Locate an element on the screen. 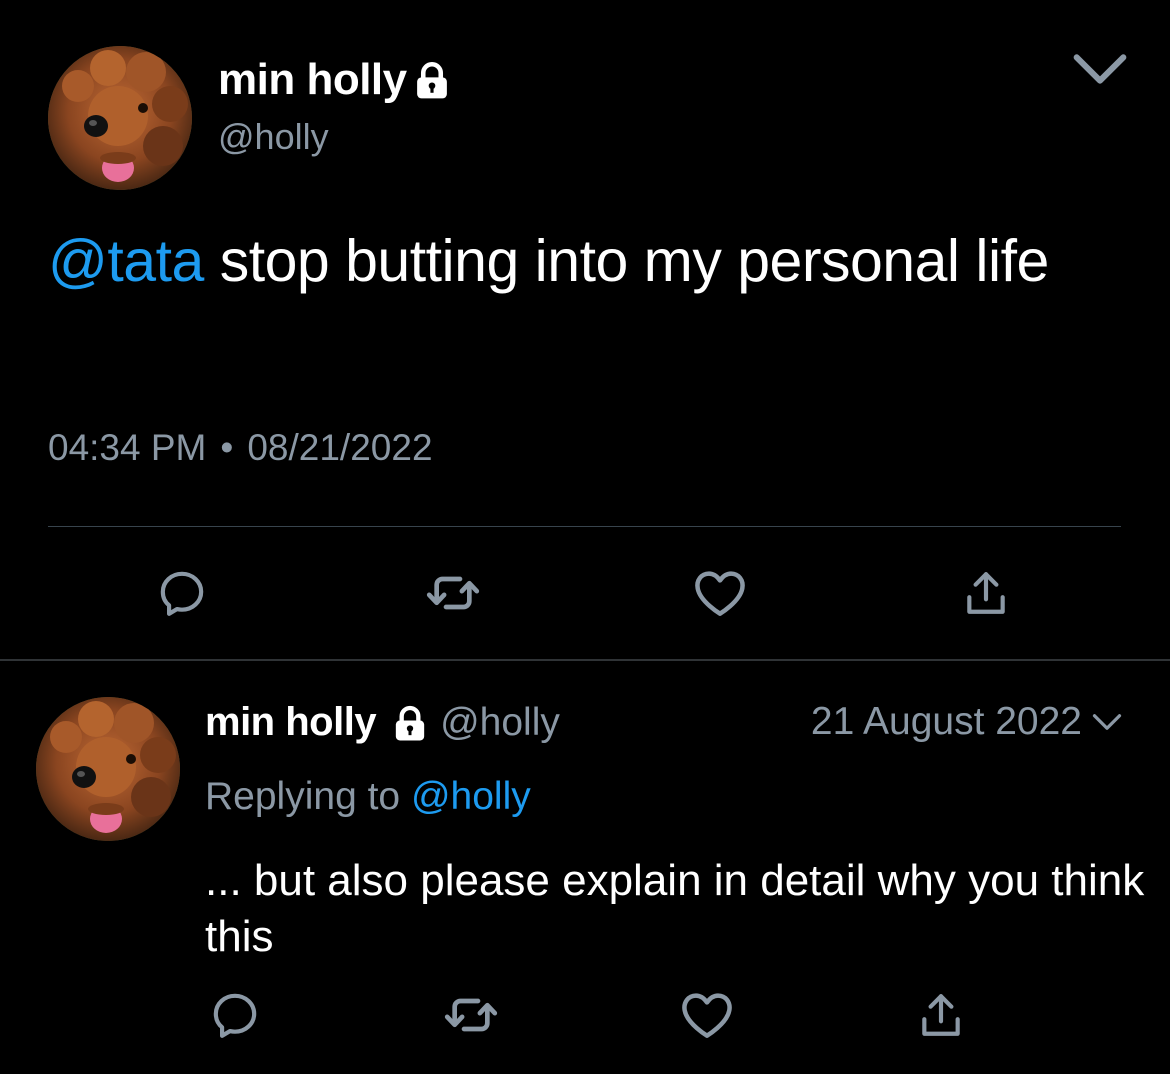 This screenshot has width=1170, height=1074. replying-mention: @holly is located at coordinates (471, 796).